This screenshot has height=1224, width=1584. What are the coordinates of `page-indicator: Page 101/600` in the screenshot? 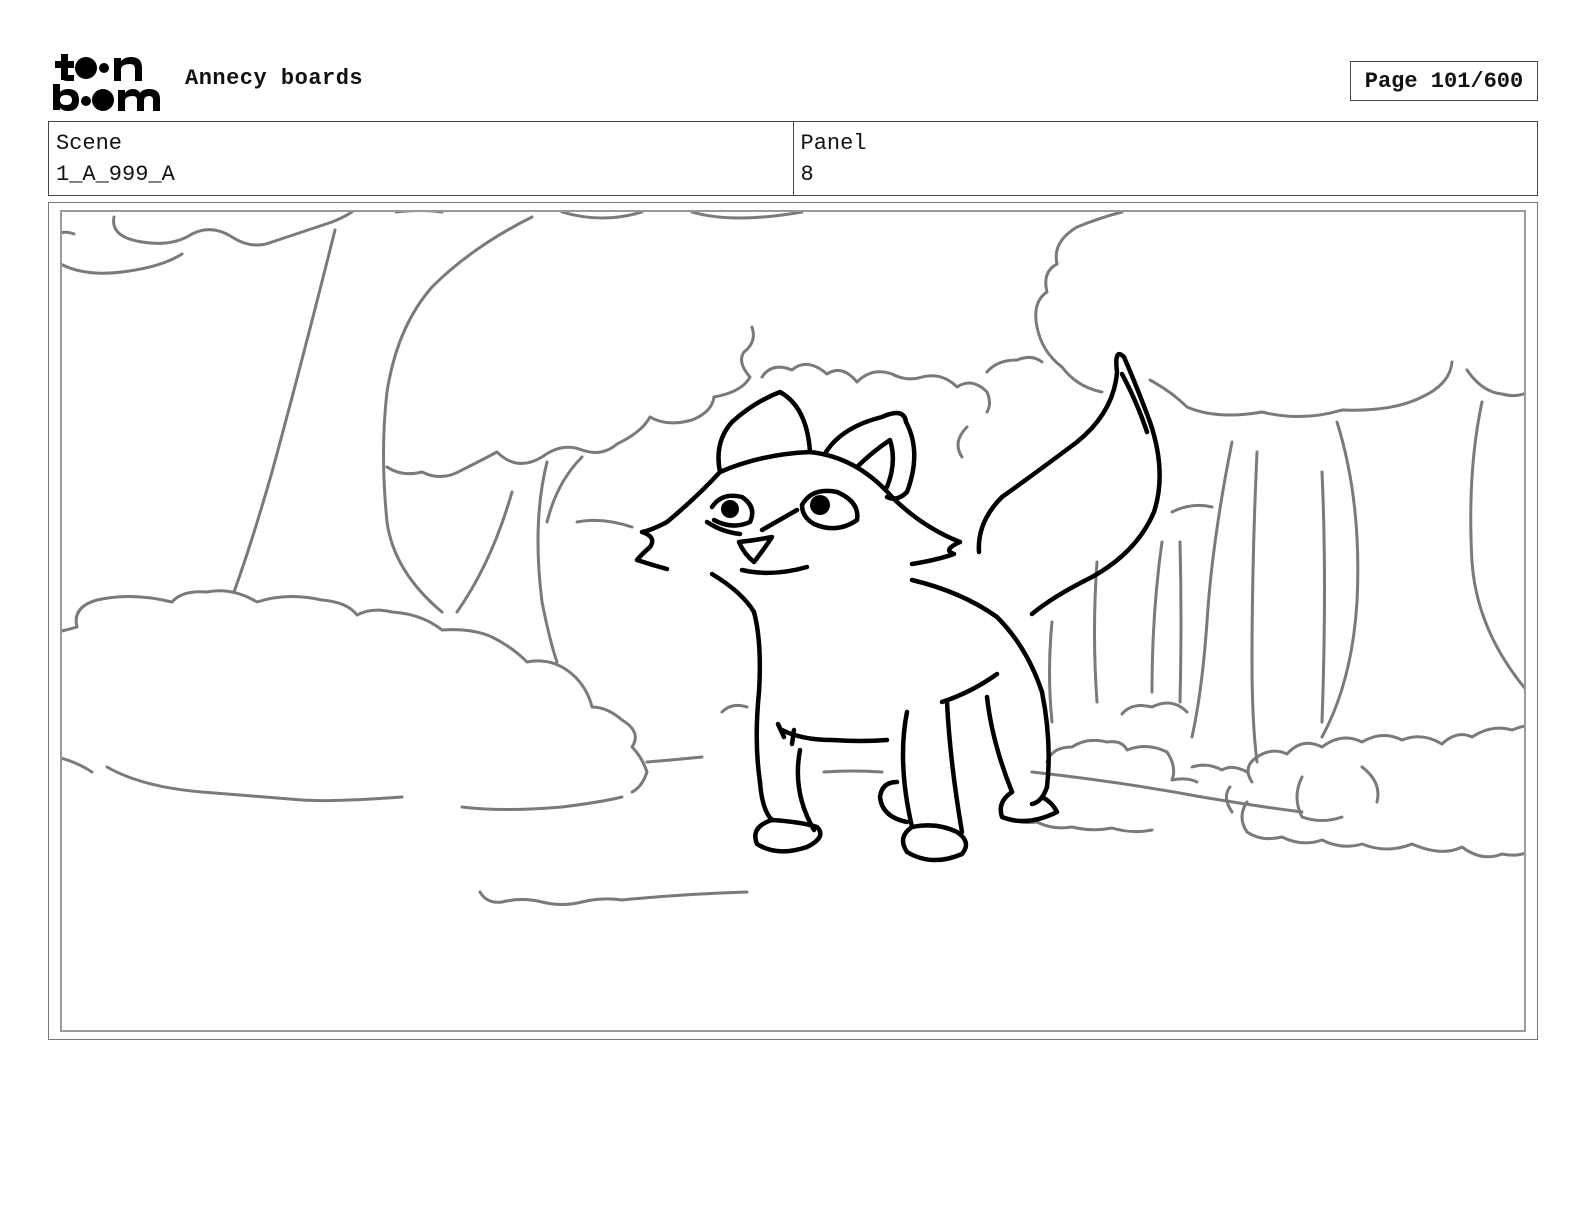 It's located at (1444, 81).